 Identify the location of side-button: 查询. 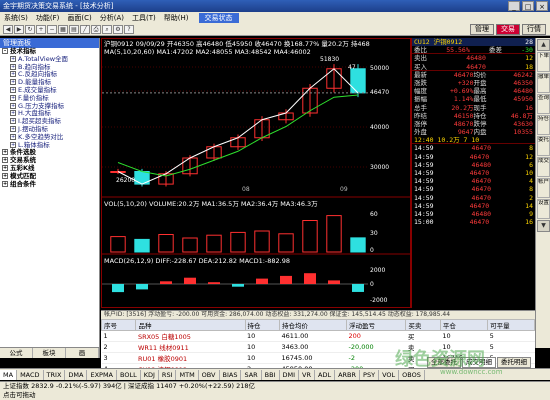
(543, 104).